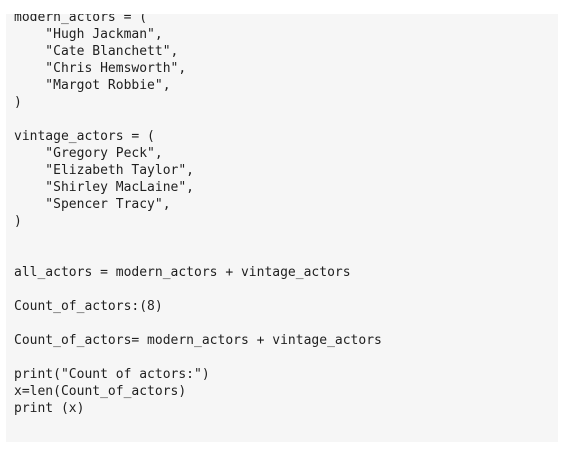 The height and width of the screenshot is (451, 565). I want to click on code-line: "Spencer Tracy",, so click(92, 204).